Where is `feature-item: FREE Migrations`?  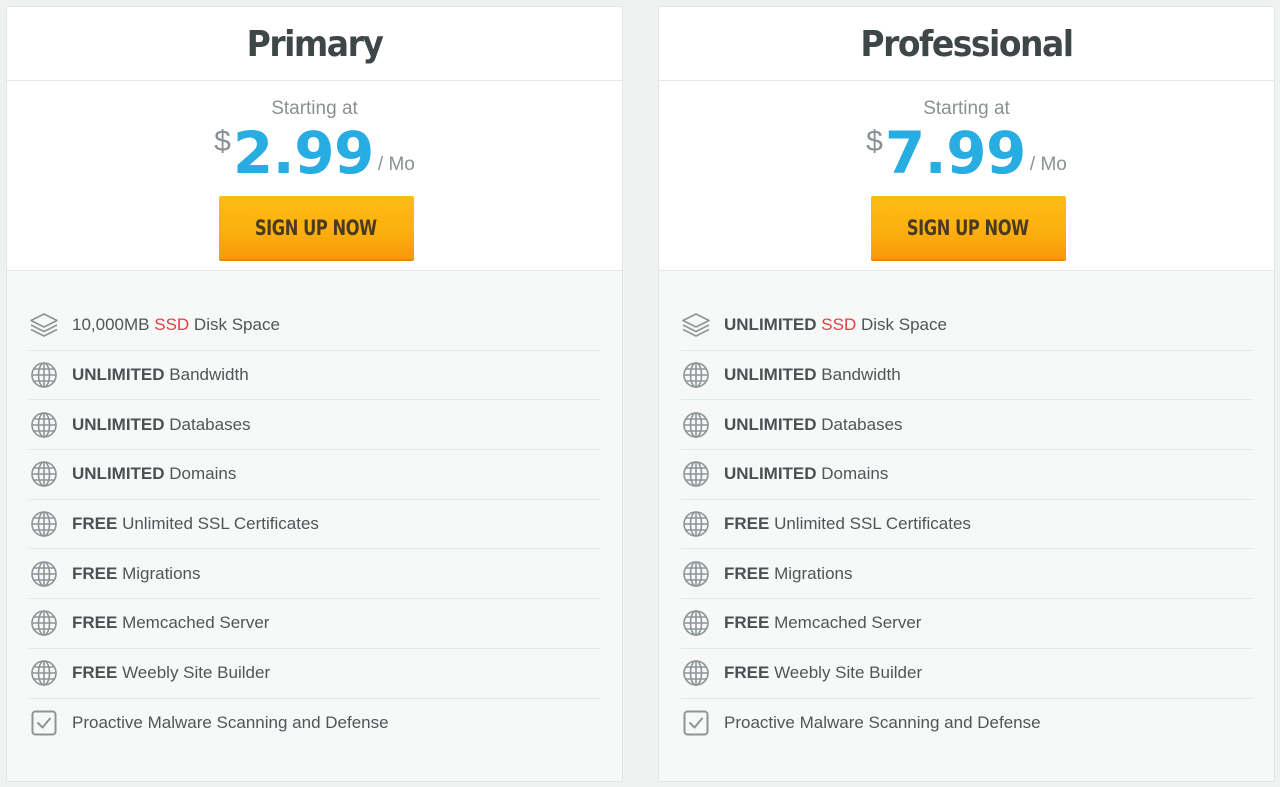 feature-item: FREE Migrations is located at coordinates (966, 574).